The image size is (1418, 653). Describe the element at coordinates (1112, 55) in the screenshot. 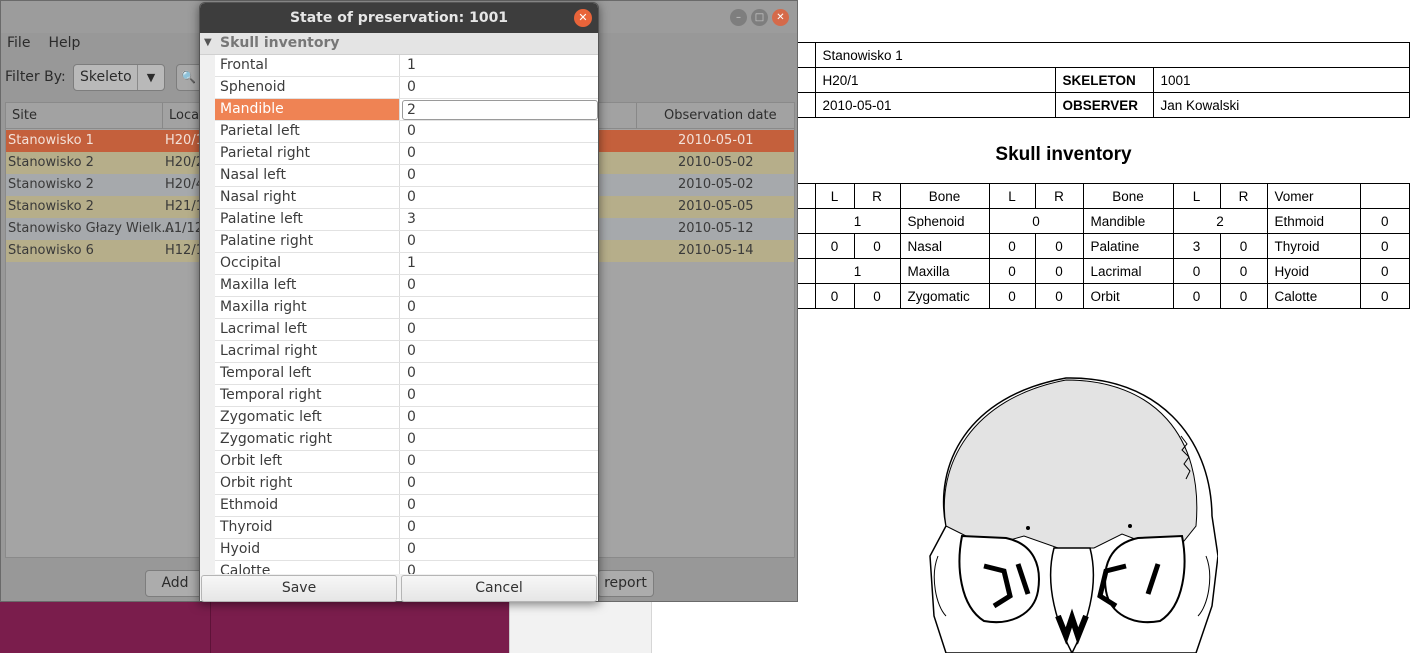

I see `report-site: Stanowisko 1` at that location.